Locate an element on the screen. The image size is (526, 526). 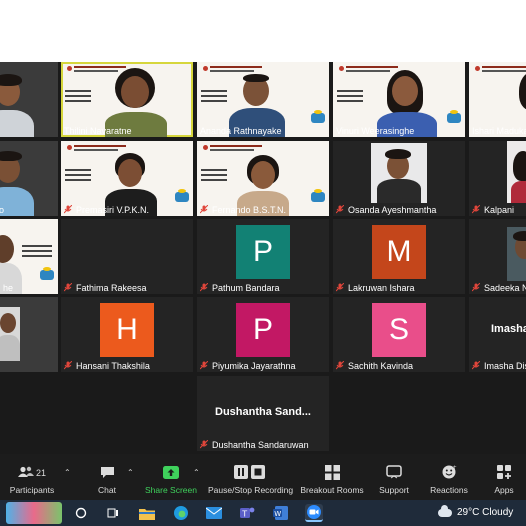
weather-widget: 29°C Cloudy is located at coordinates (476, 511).